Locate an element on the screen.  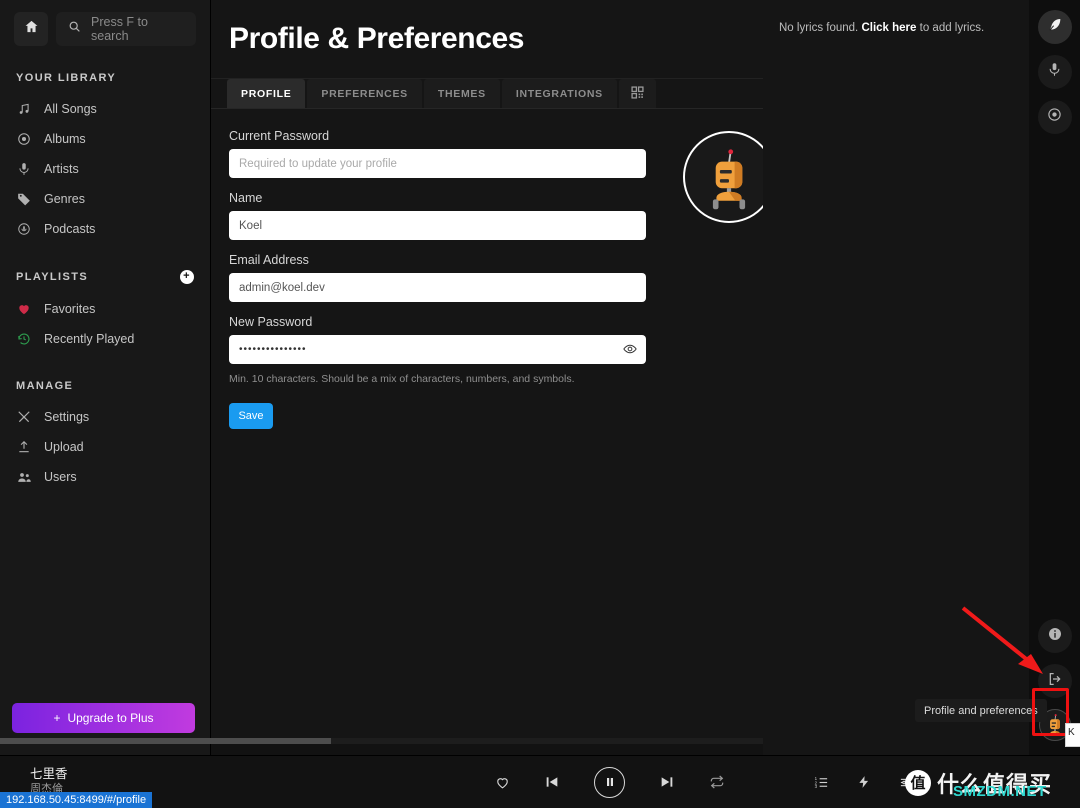
svg-text: 3 is located at coordinates (816, 786).